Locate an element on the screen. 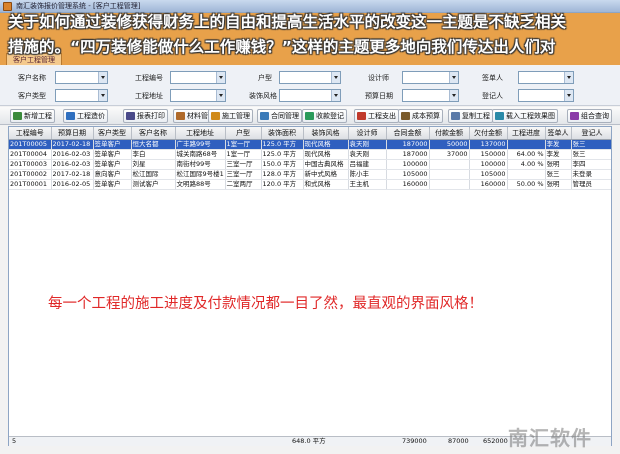 This screenshot has width=620, height=454. button-label: 组合查询 is located at coordinates (595, 116).